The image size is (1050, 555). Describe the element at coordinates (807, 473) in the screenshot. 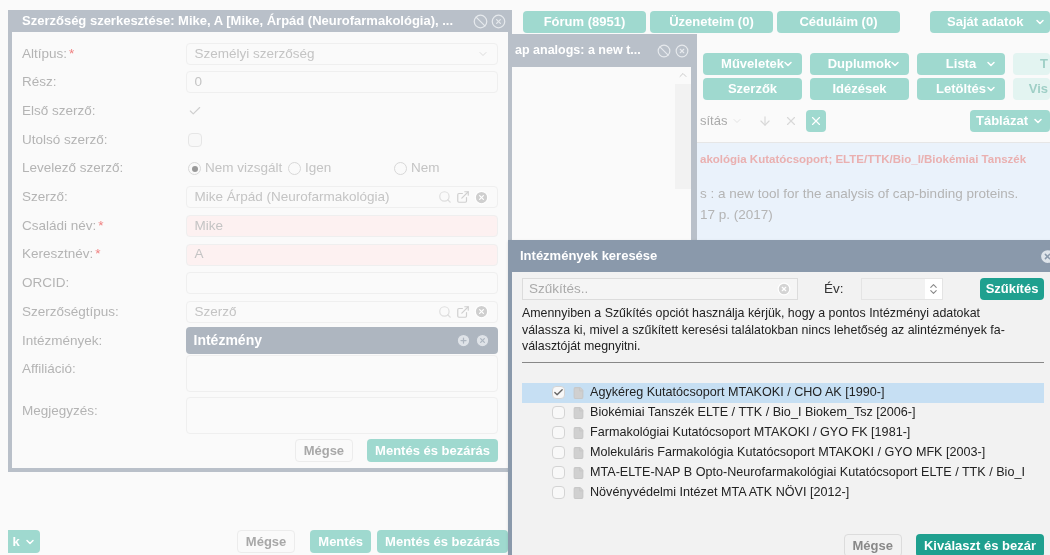

I see `item-label: MTA-ELTE-NAP B Opto-Neurofarmakológiai Kutatócsoport ELTE / TTK / Bio_I` at that location.